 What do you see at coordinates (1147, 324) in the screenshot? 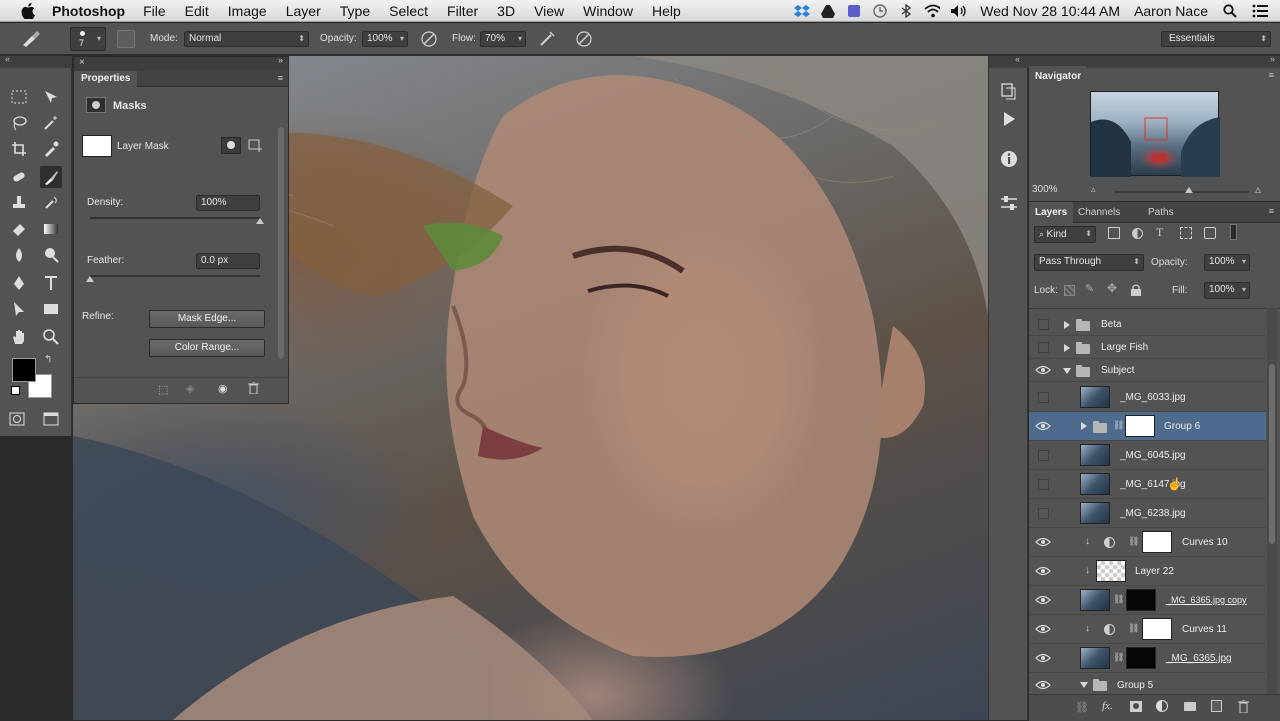
I see `layer-row: Beta` at bounding box center [1147, 324].